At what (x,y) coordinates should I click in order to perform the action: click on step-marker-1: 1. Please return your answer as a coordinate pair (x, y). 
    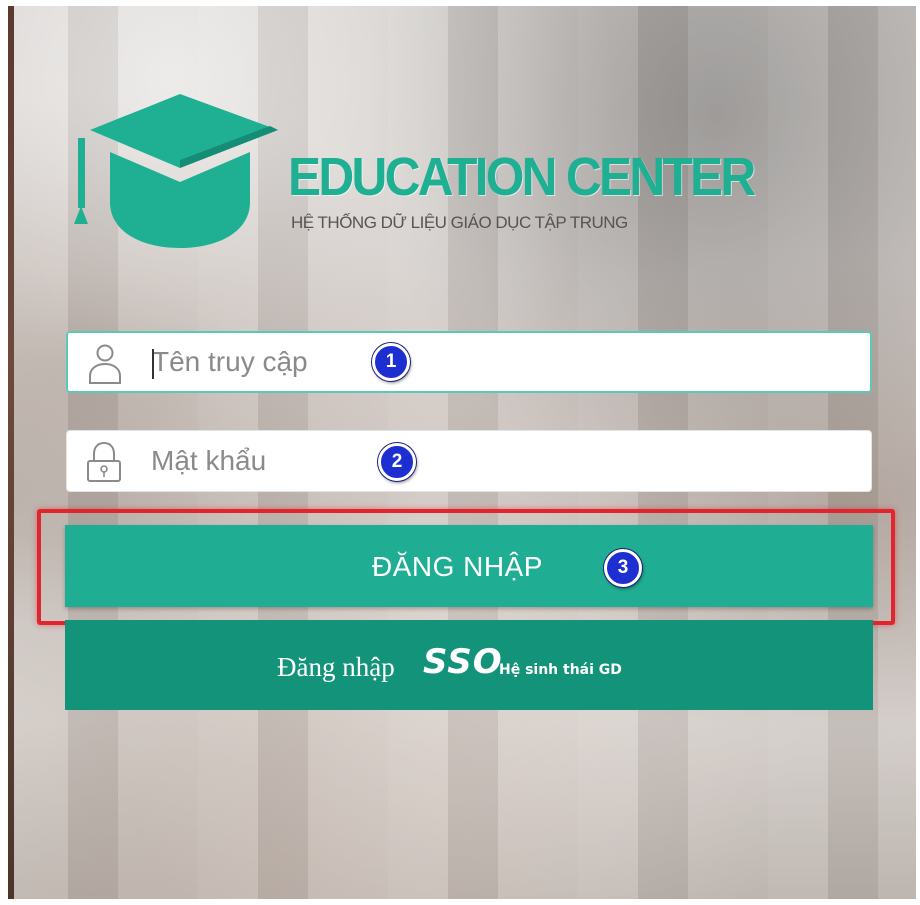
    Looking at the image, I should click on (391, 362).